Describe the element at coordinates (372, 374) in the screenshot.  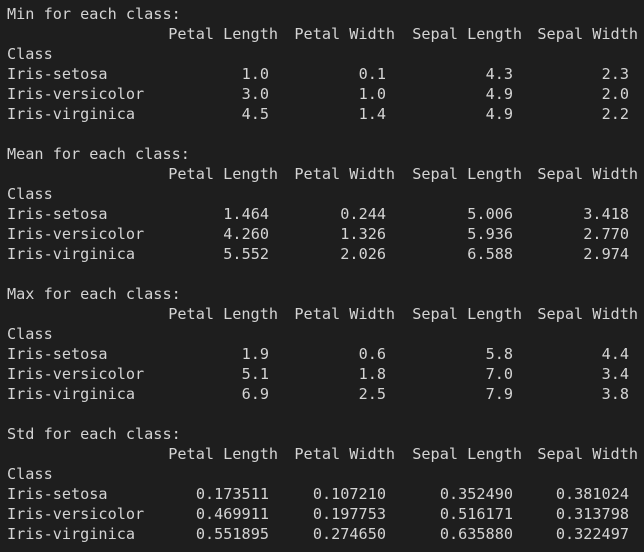
I see `table-cell: 1.8` at that location.